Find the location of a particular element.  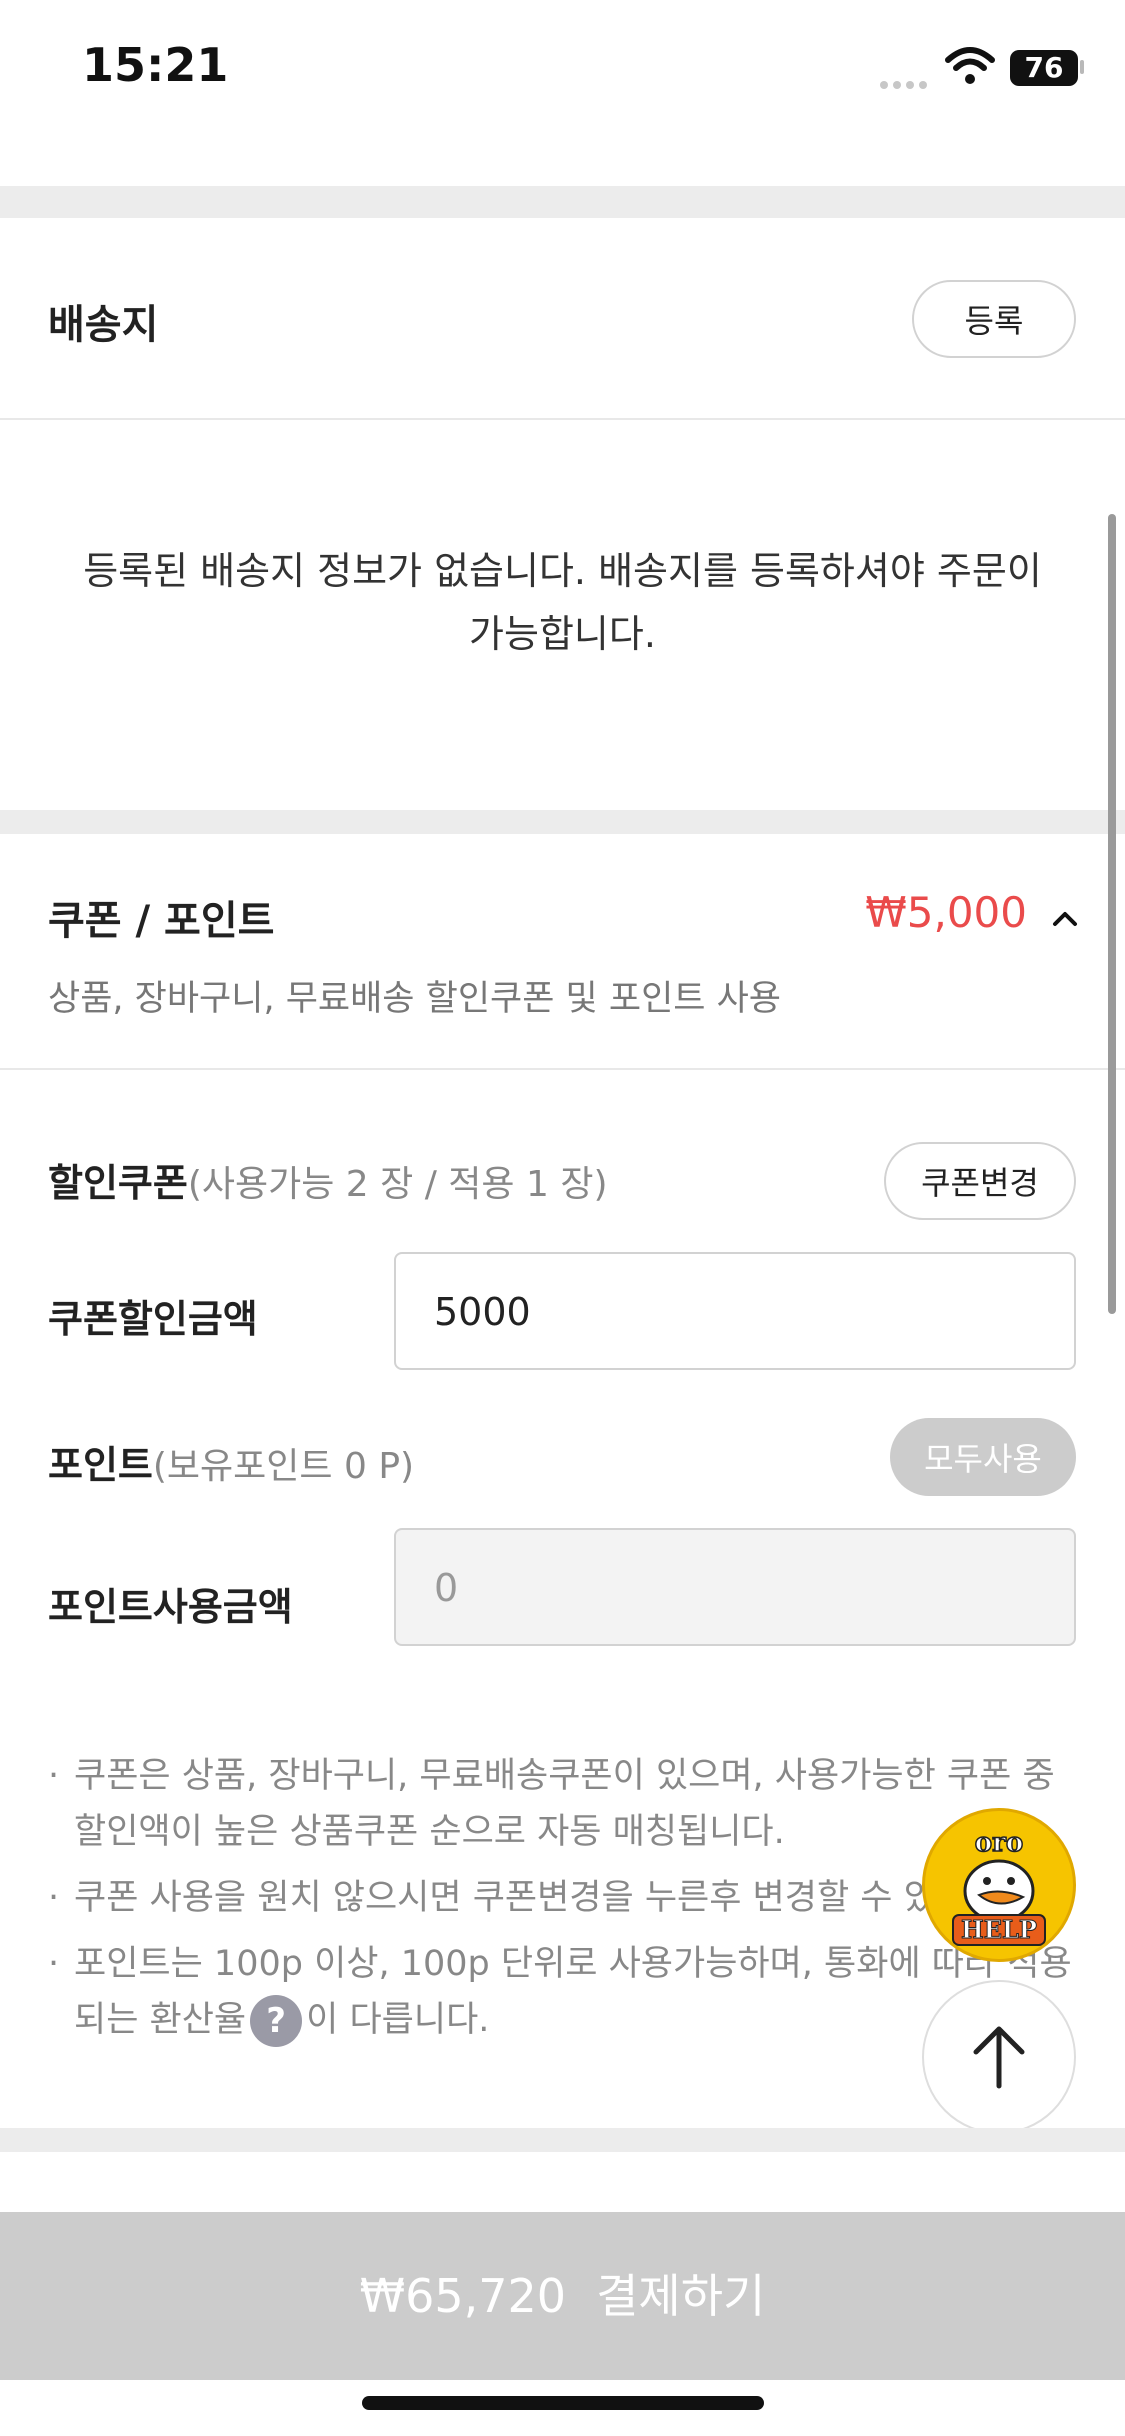

point-label-text: 포인트 is located at coordinates (100, 1465).